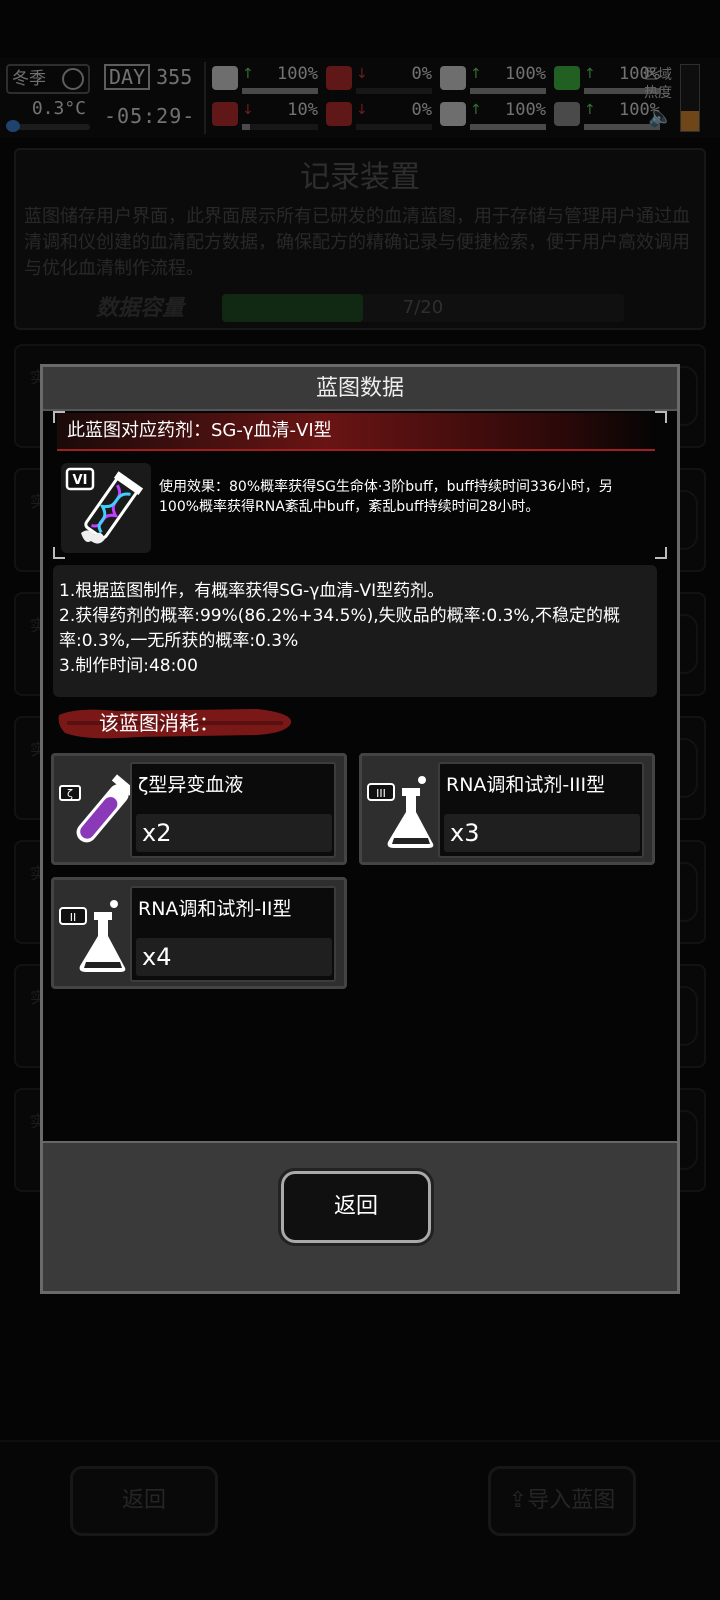 The width and height of the screenshot is (720, 1600). What do you see at coordinates (234, 957) in the screenshot?
I see `material-count-box: x4` at bounding box center [234, 957].